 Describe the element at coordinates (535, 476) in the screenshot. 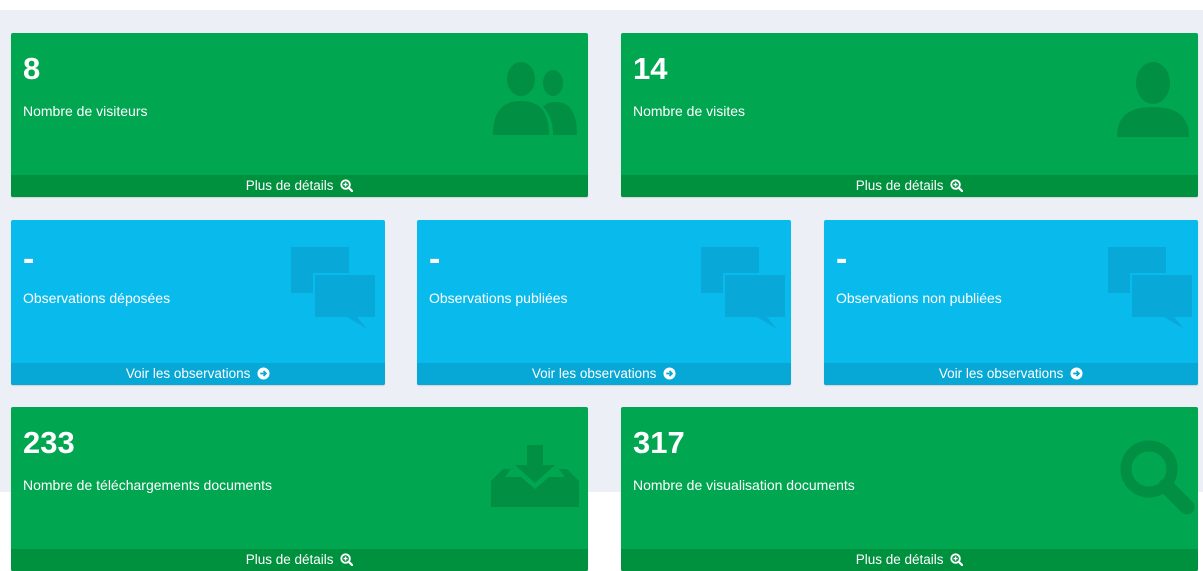

I see `download-tray-icon` at that location.